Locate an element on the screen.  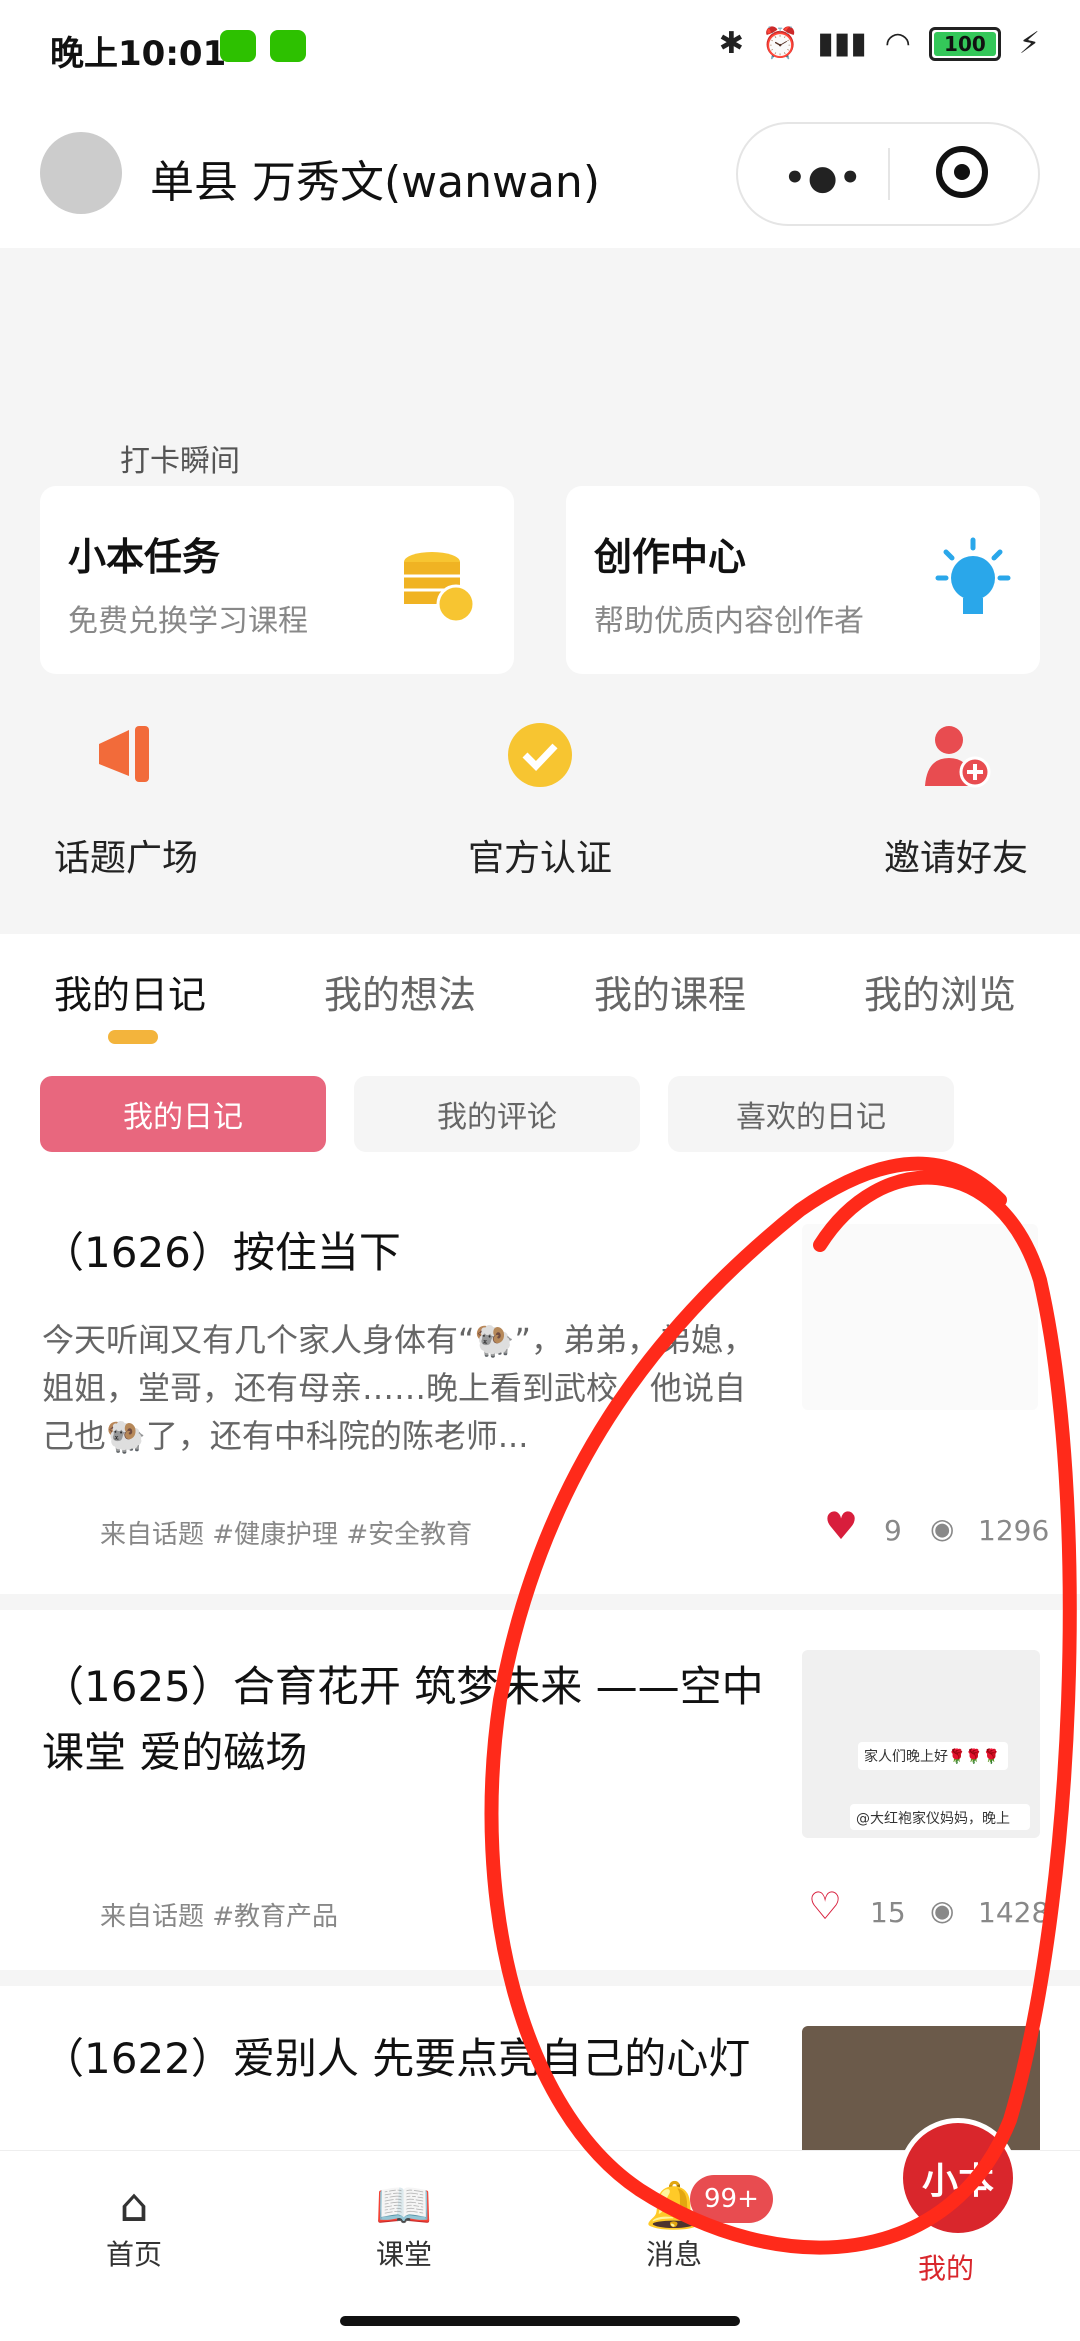
battery-icon: 100 is located at coordinates (964, 43).